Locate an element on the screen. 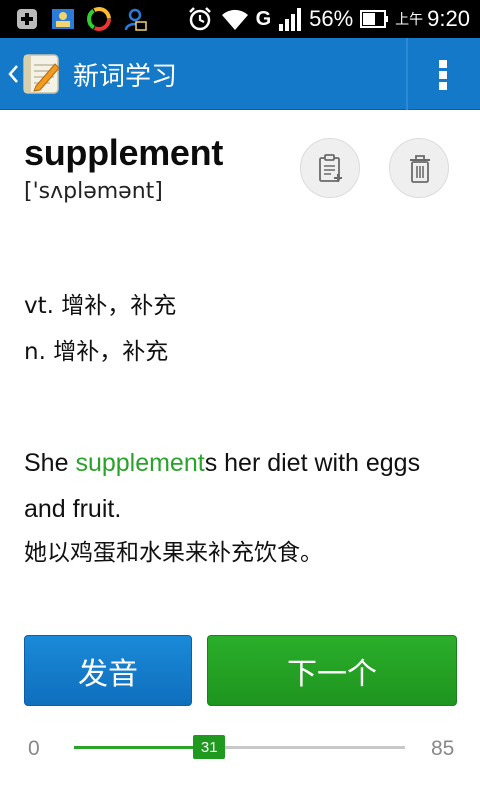 The height and width of the screenshot is (800, 480). add-to-notebook-button is located at coordinates (330, 168).